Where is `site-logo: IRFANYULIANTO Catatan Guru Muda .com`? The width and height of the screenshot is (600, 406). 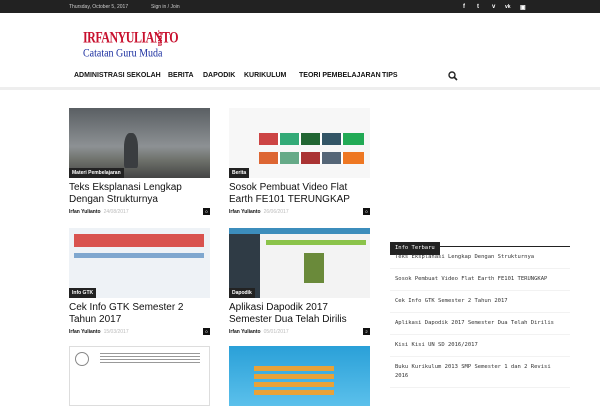
site-logo: IRFANYULIANTO Catatan Guru Muda .com is located at coordinates (131, 46).